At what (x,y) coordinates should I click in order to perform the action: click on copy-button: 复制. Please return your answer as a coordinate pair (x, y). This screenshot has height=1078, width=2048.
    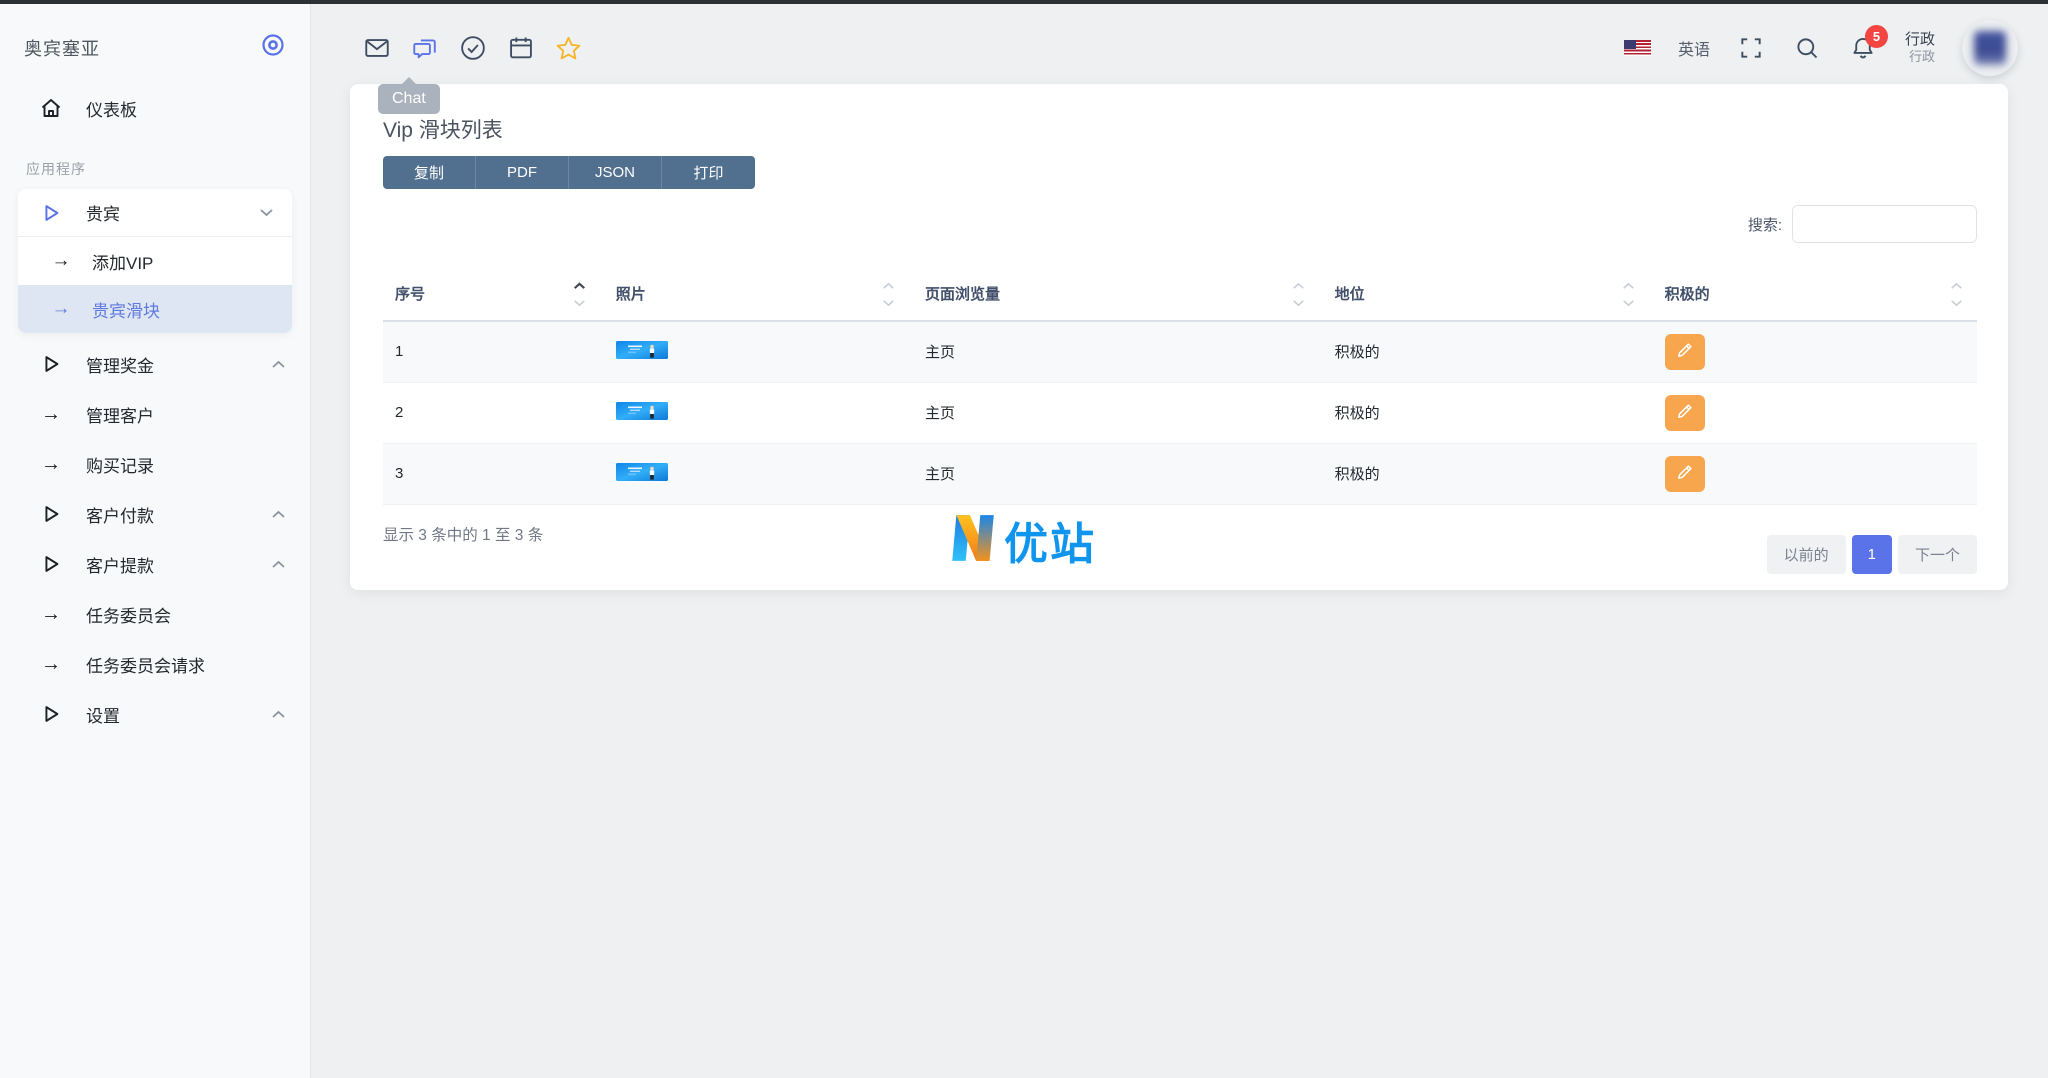
    Looking at the image, I should click on (429, 172).